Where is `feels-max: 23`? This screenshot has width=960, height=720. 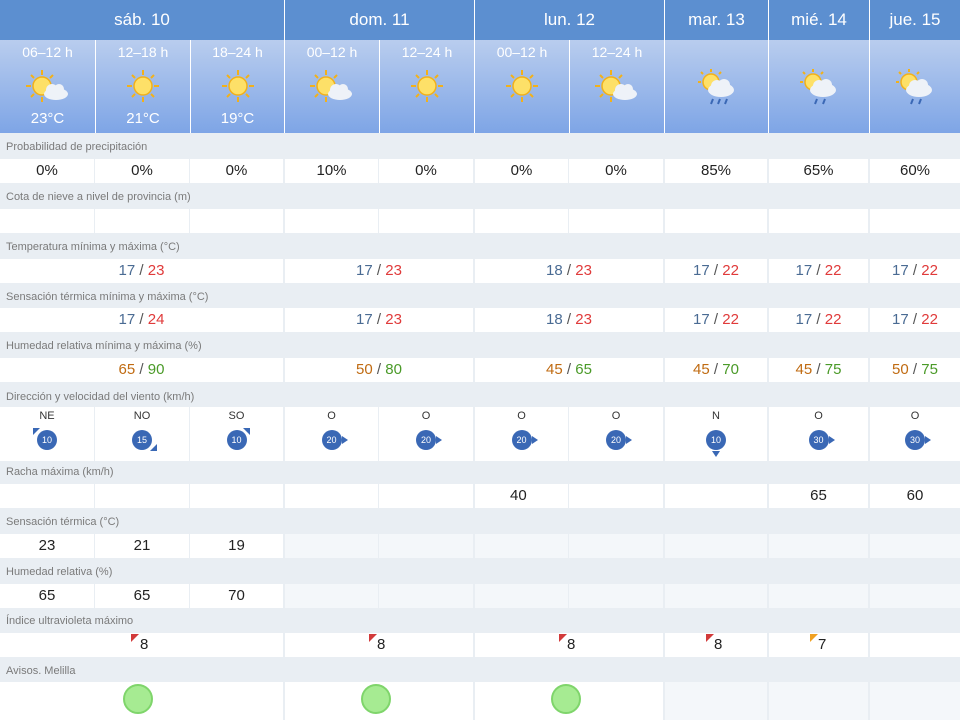 feels-max: 23 is located at coordinates (583, 319).